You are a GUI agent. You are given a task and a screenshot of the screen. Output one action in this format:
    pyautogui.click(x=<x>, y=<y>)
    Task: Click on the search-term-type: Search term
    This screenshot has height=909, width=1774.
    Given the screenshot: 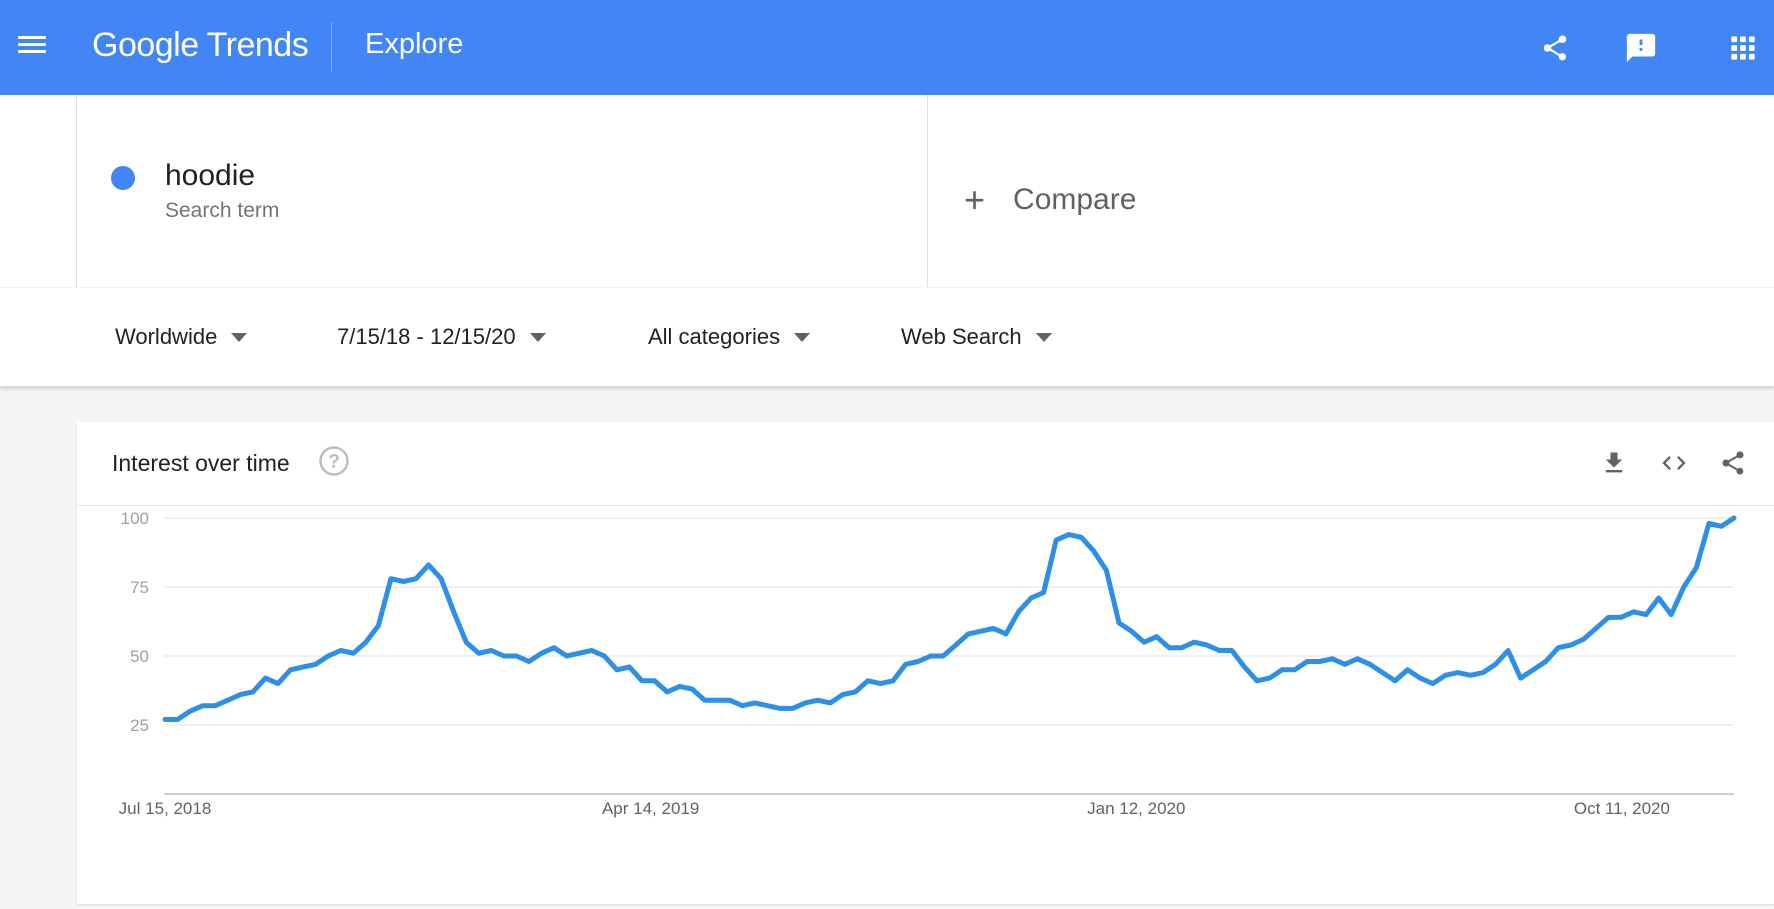 What is the action you would take?
    pyautogui.click(x=222, y=210)
    